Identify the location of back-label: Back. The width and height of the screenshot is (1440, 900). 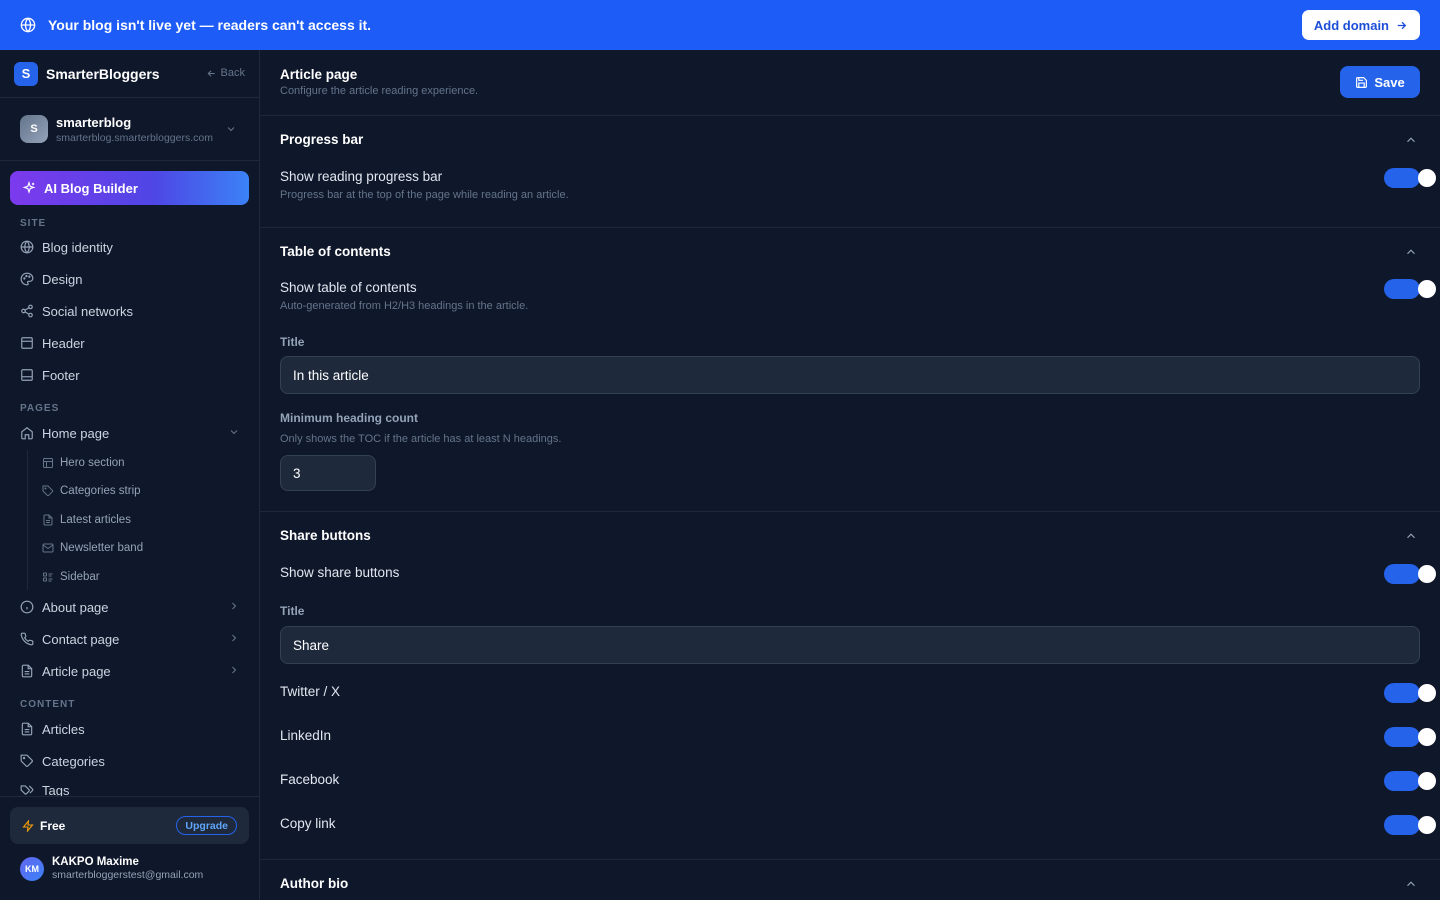
(232, 73).